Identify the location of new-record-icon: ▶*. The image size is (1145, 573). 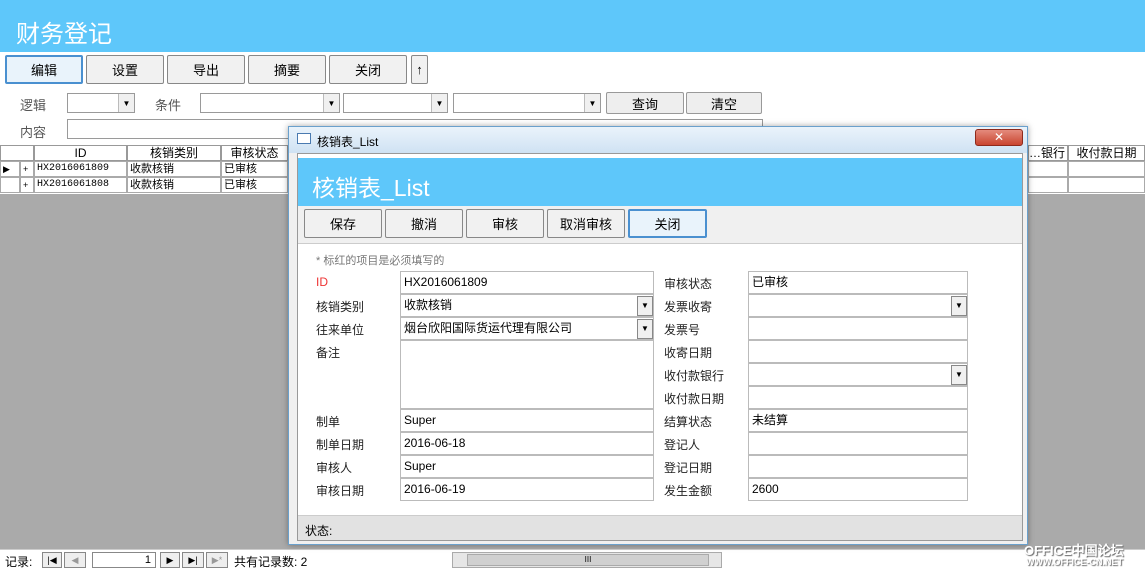
(217, 560).